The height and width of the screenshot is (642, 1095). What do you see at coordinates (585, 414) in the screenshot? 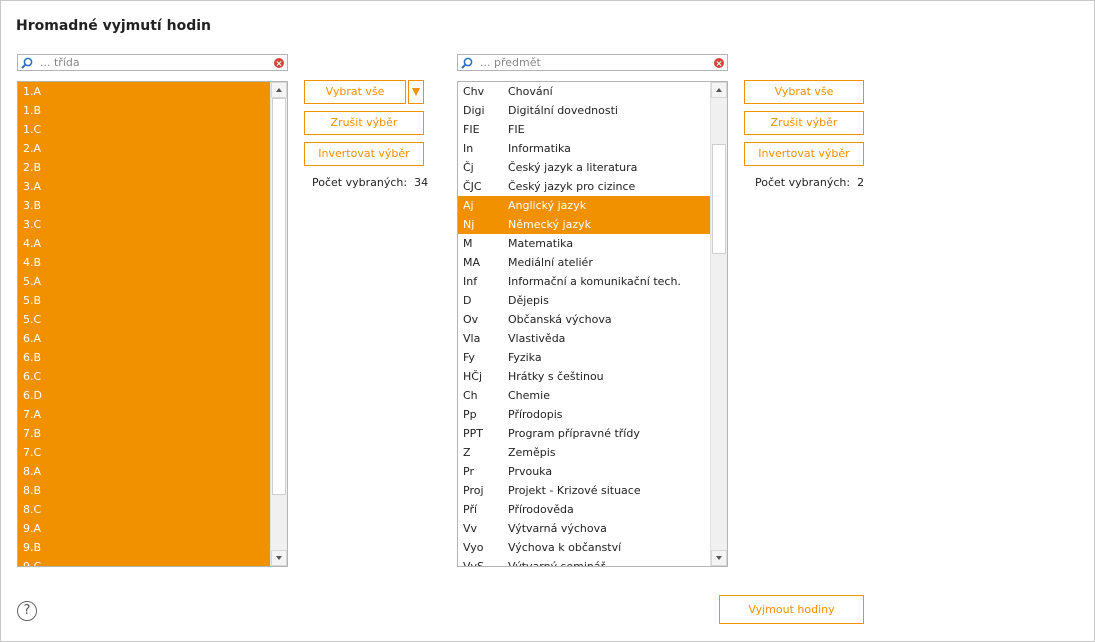
I see `list-item: Pp Přírodopis` at bounding box center [585, 414].